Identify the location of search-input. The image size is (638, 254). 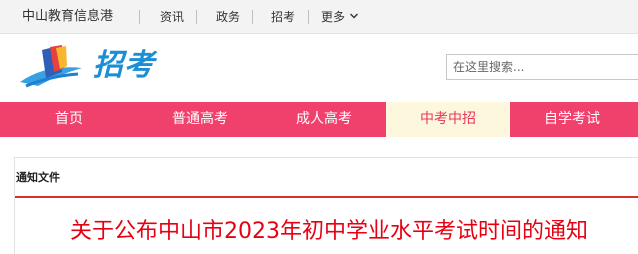
(542, 67).